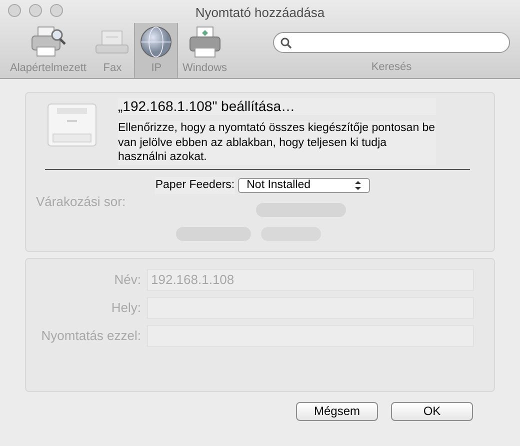 This screenshot has height=446, width=520. Describe the element at coordinates (391, 42) in the screenshot. I see `search-field` at that location.